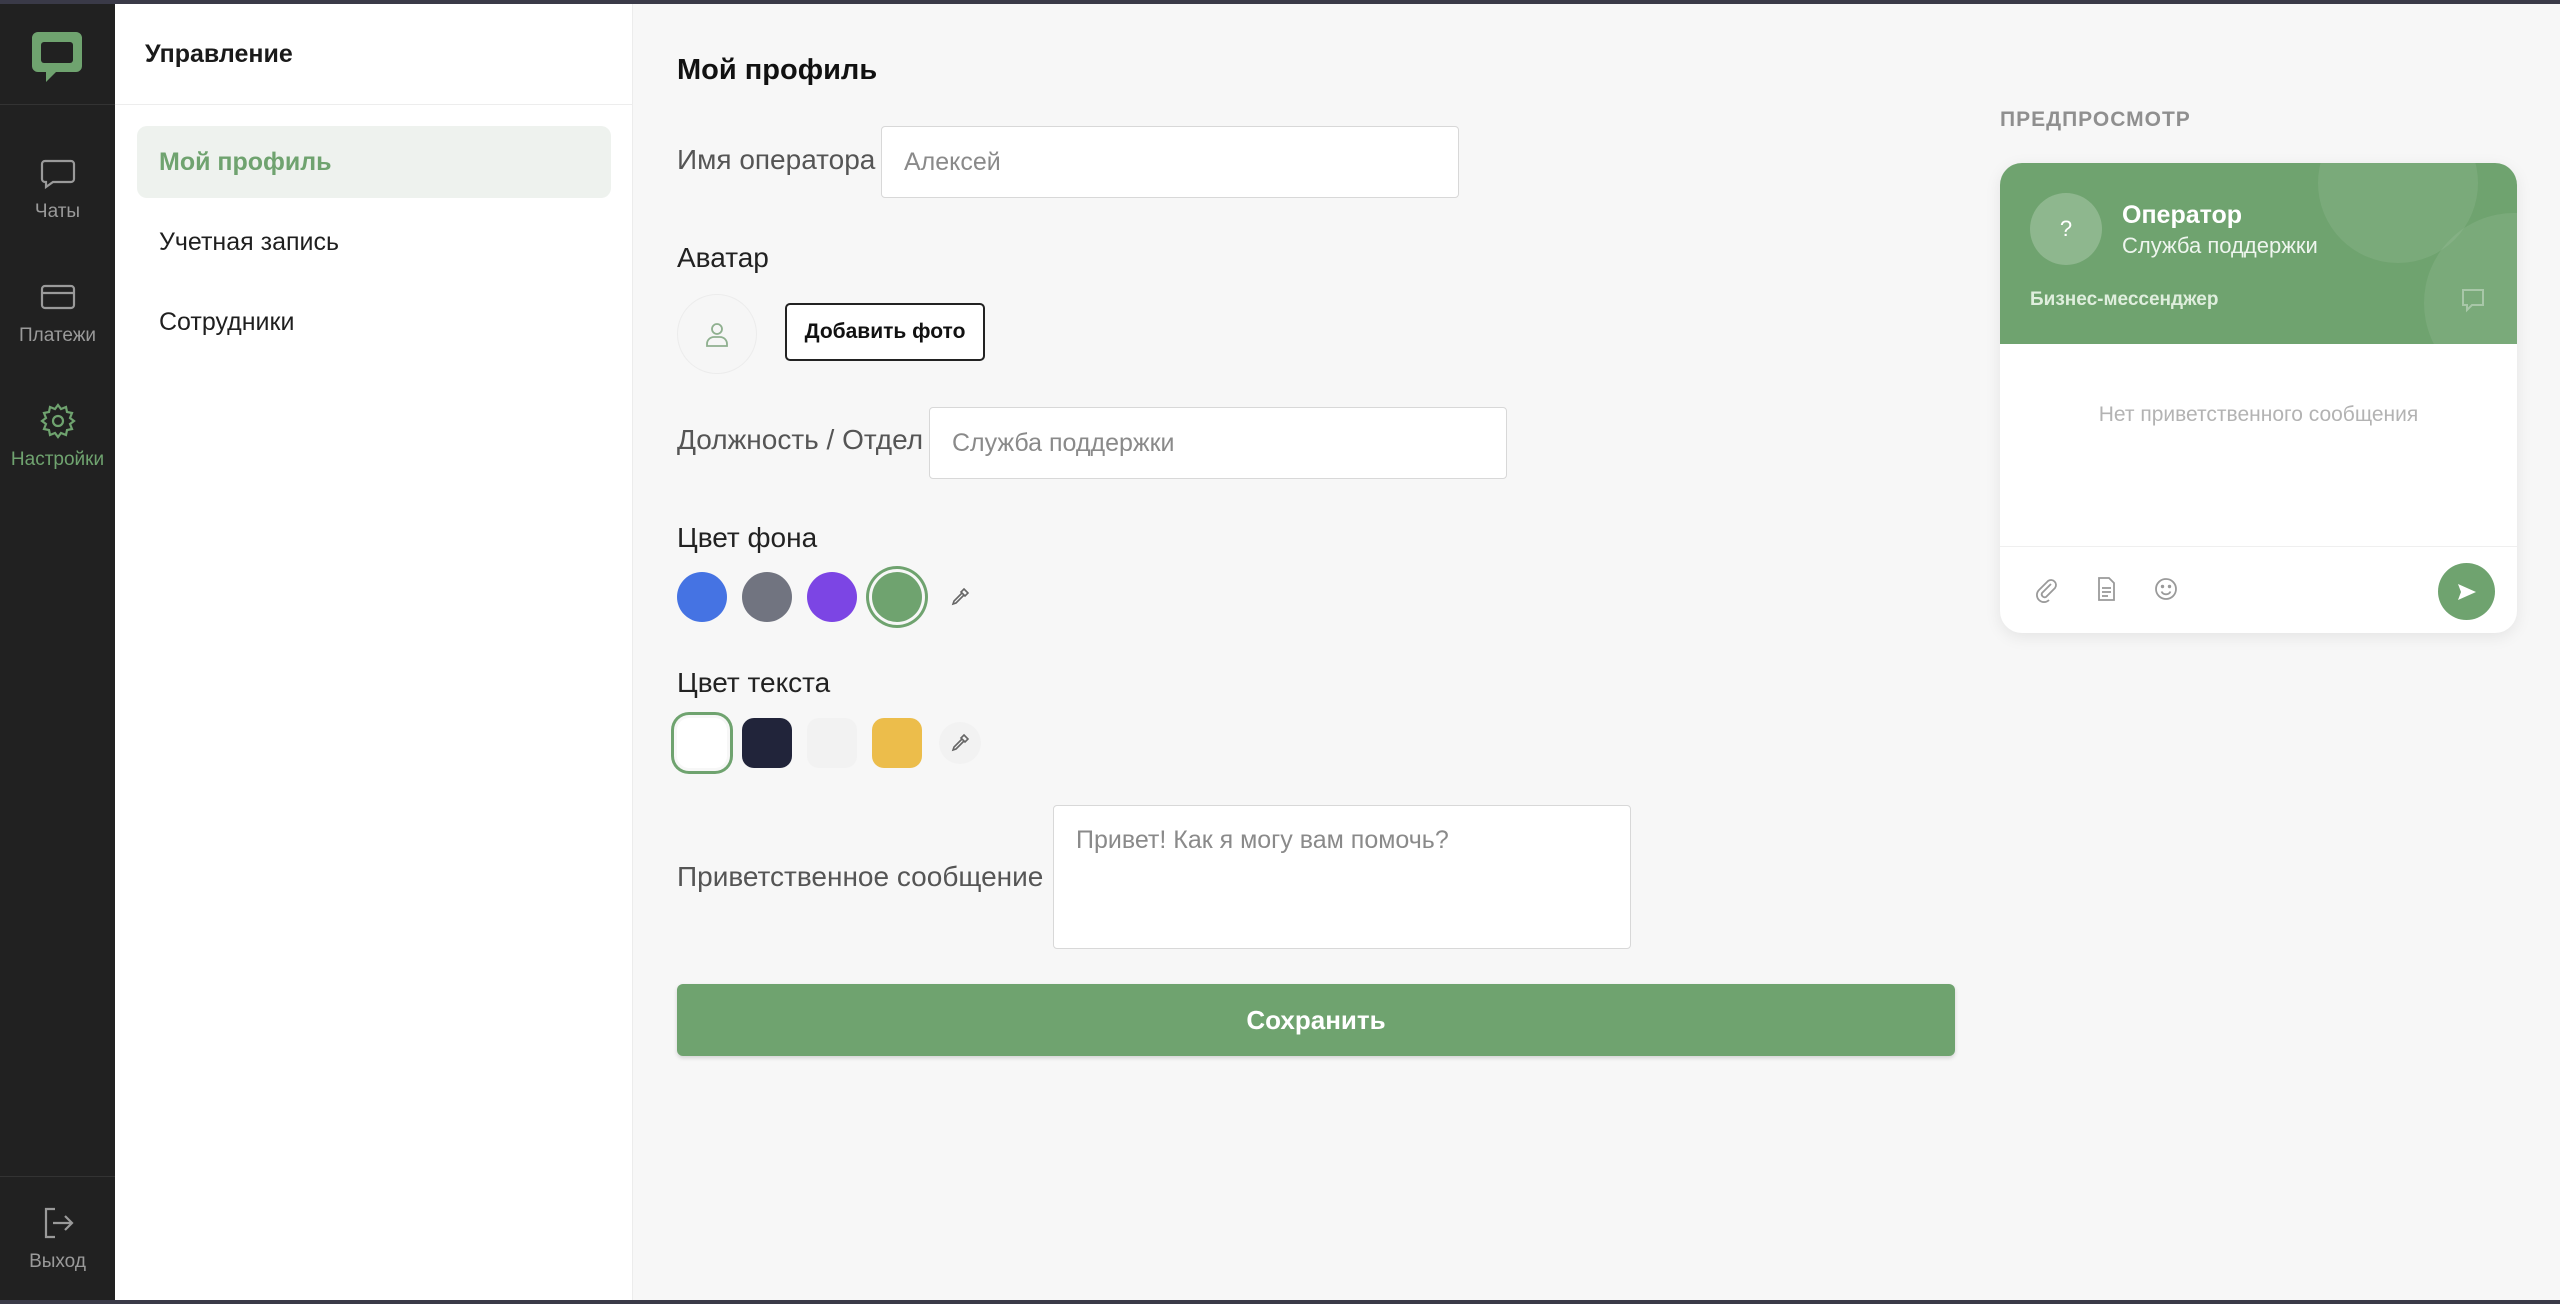  Describe the element at coordinates (374, 322) in the screenshot. I see `nav-item-staff: Сотрудники` at that location.